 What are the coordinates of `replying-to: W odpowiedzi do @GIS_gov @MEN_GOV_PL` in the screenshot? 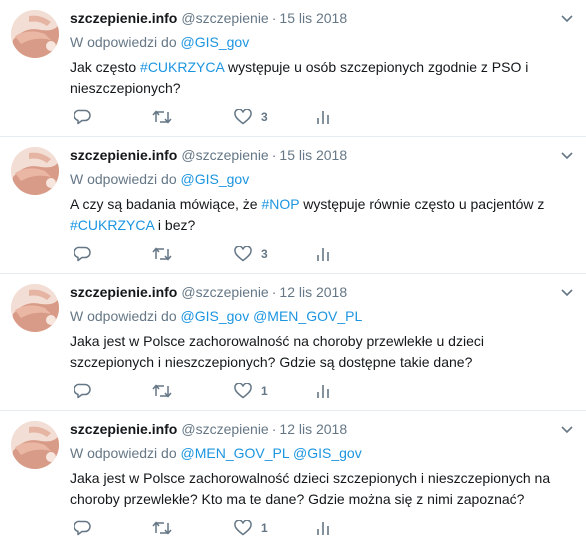 It's located at (216, 316).